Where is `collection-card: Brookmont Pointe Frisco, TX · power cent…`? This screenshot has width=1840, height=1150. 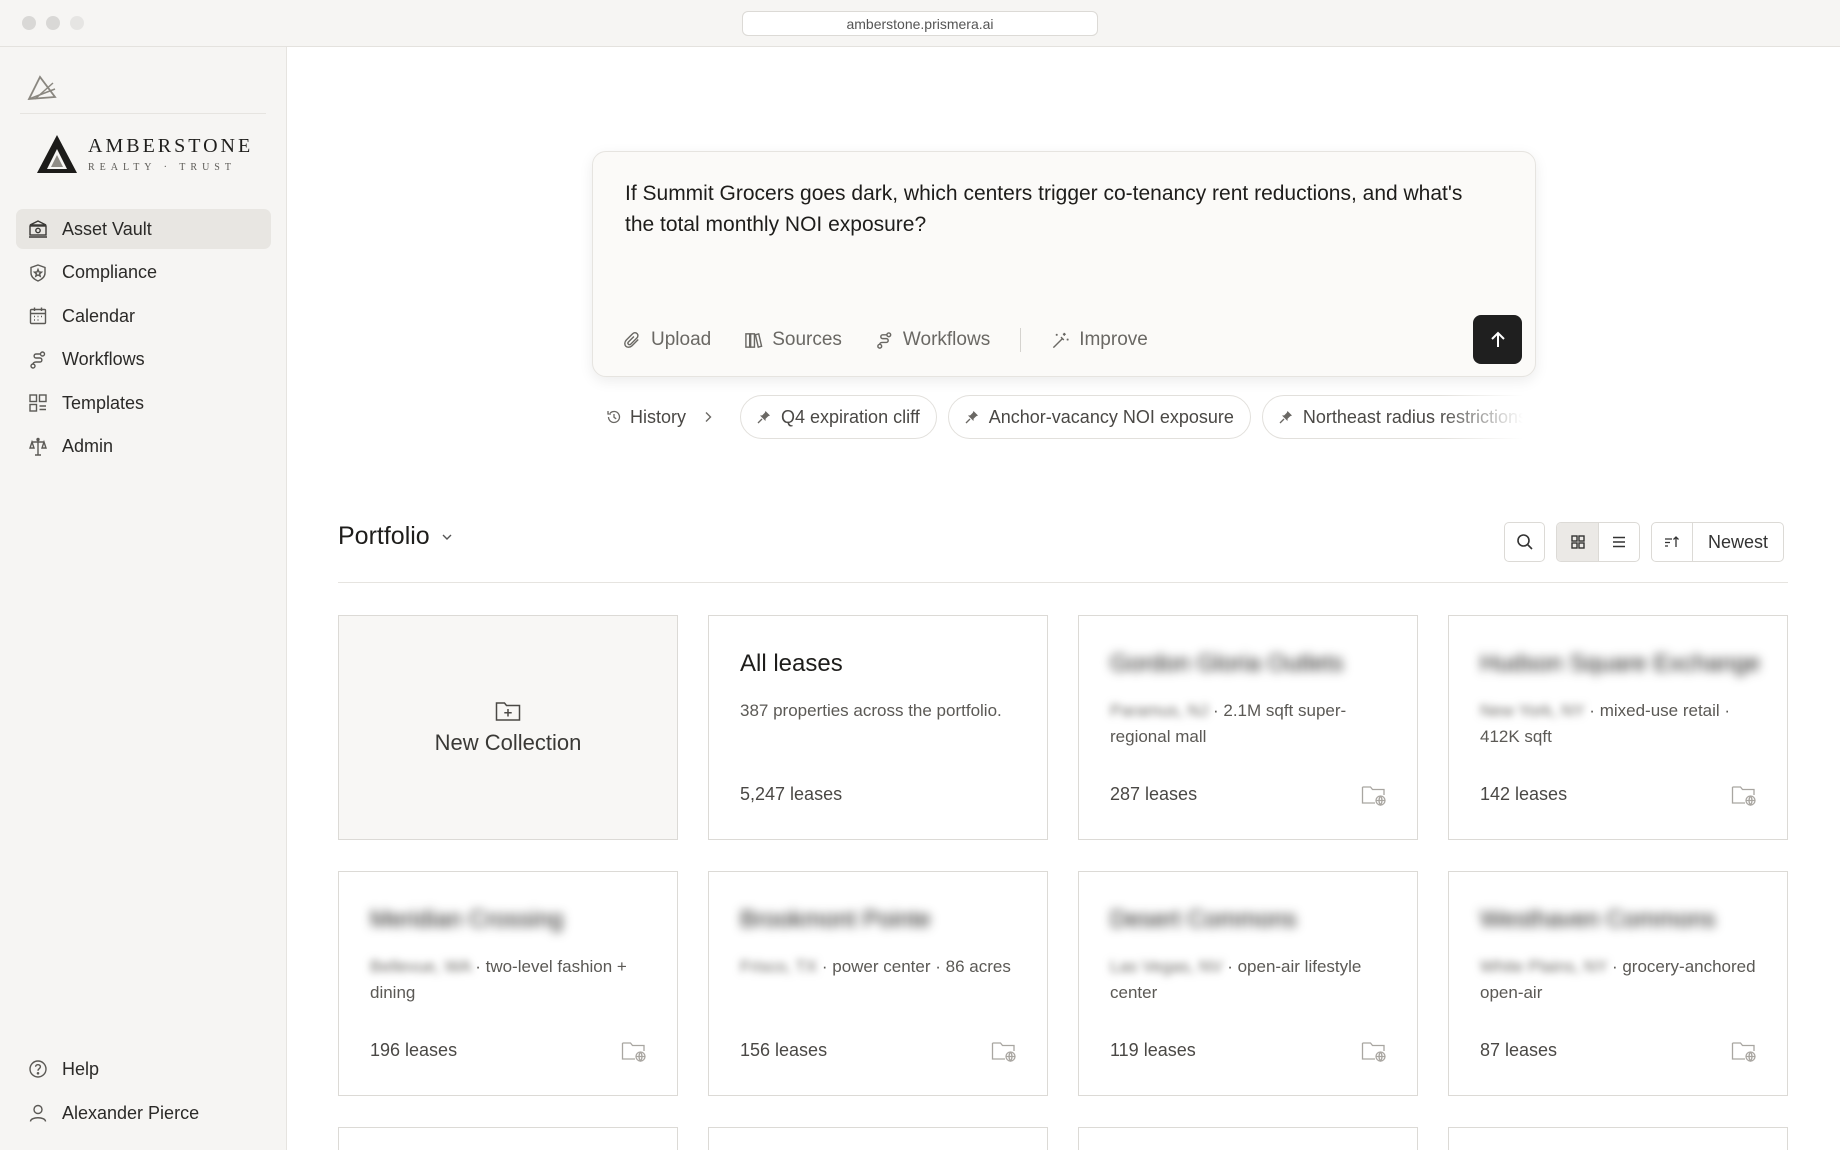
collection-card: Brookmont Pointe Frisco, TX · power cent… is located at coordinates (878, 983).